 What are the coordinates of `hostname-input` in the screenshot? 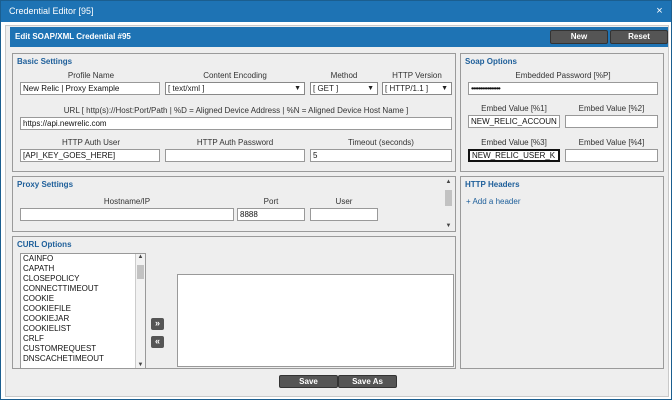 It's located at (127, 214).